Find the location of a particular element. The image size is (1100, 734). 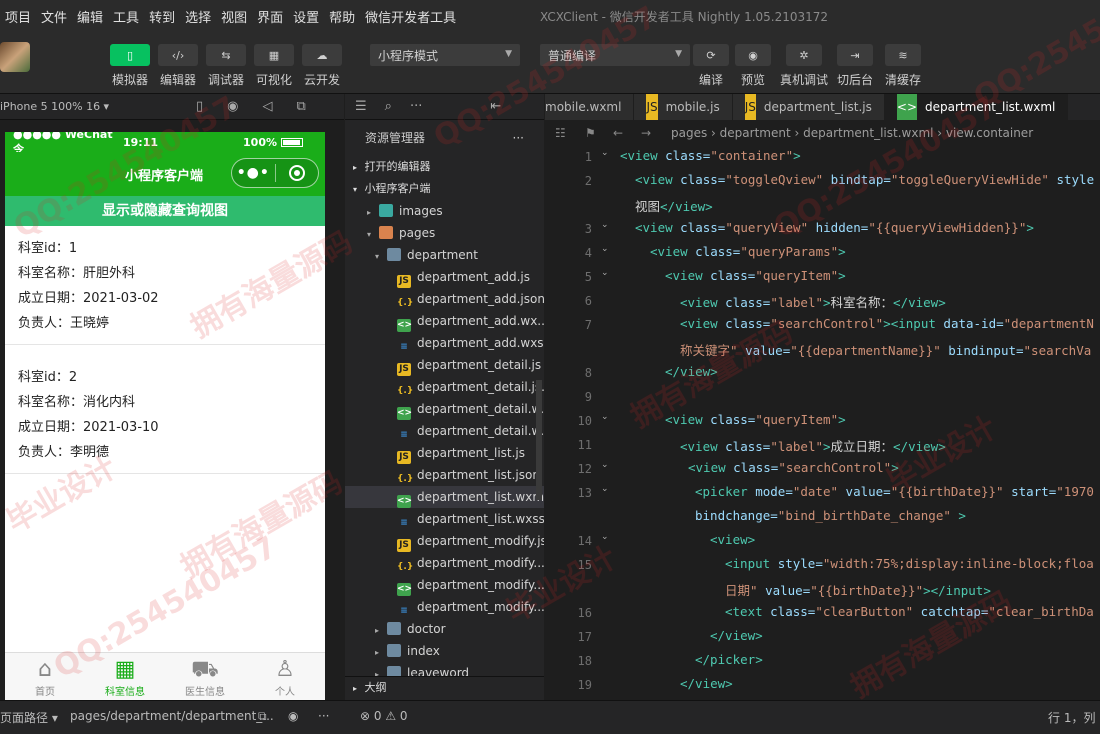

folder-item: ▸ images is located at coordinates (444, 211).